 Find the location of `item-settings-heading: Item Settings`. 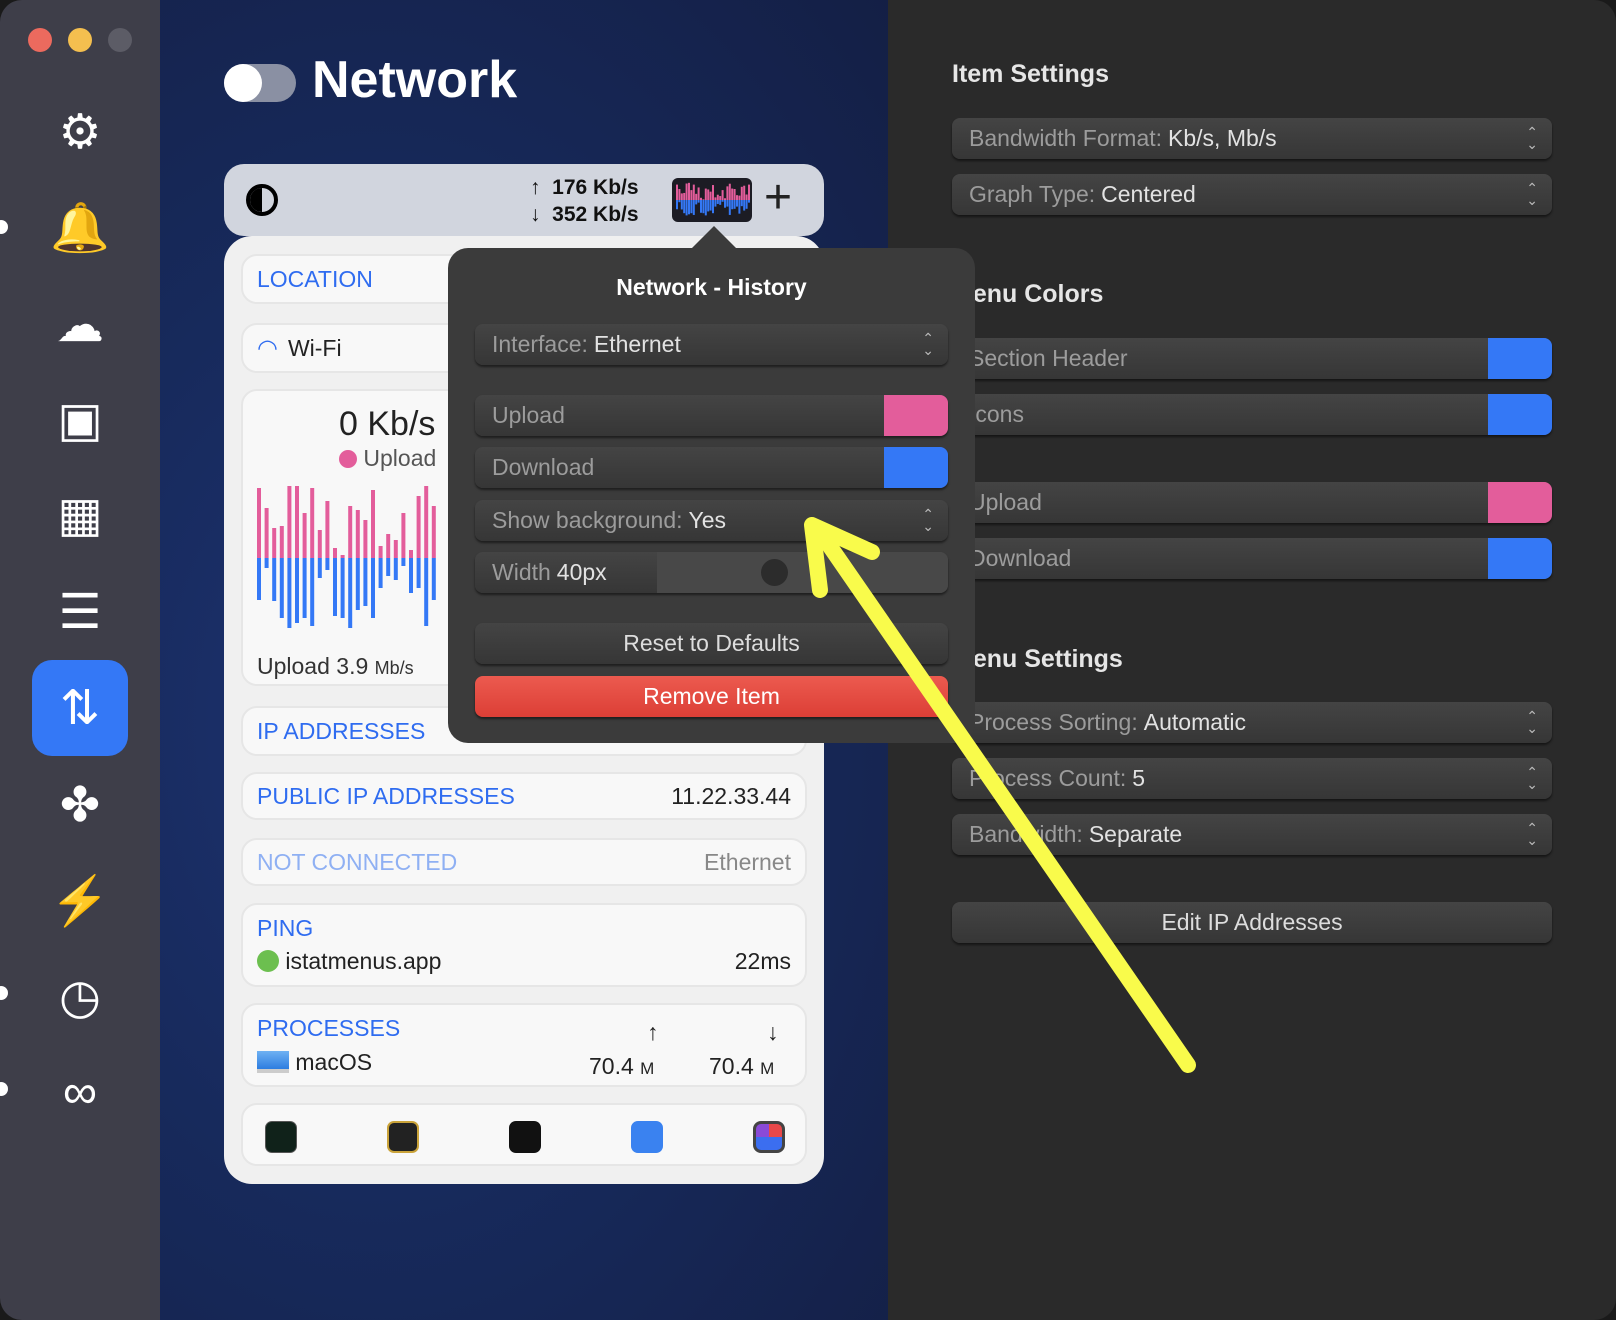

item-settings-heading: Item Settings is located at coordinates (1030, 74).